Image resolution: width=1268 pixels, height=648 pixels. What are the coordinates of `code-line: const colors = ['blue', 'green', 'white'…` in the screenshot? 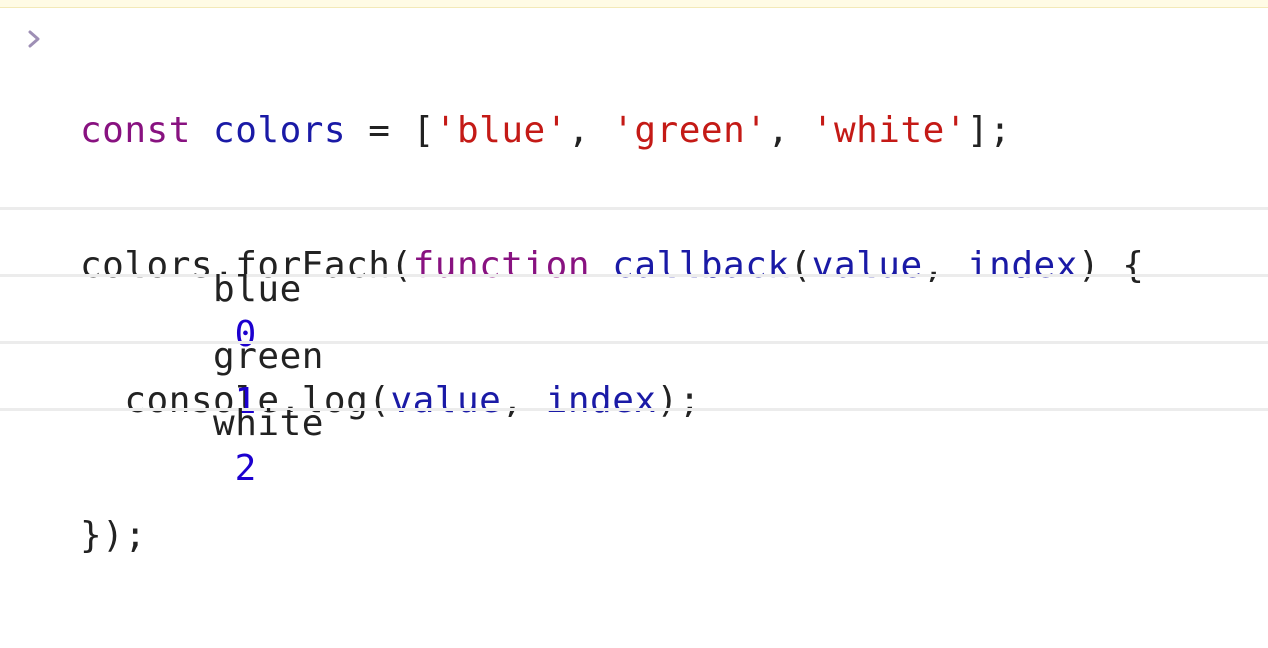 It's located at (612, 130).